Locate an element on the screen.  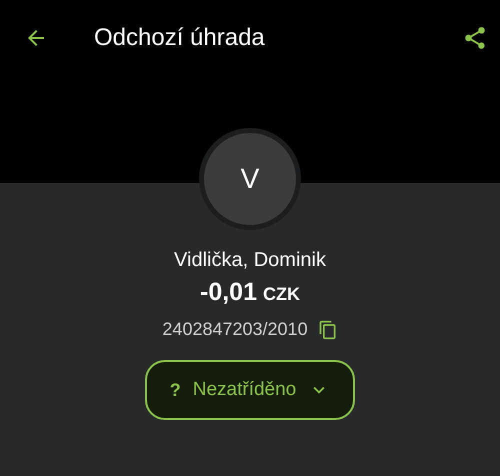
copy-icon is located at coordinates (328, 330).